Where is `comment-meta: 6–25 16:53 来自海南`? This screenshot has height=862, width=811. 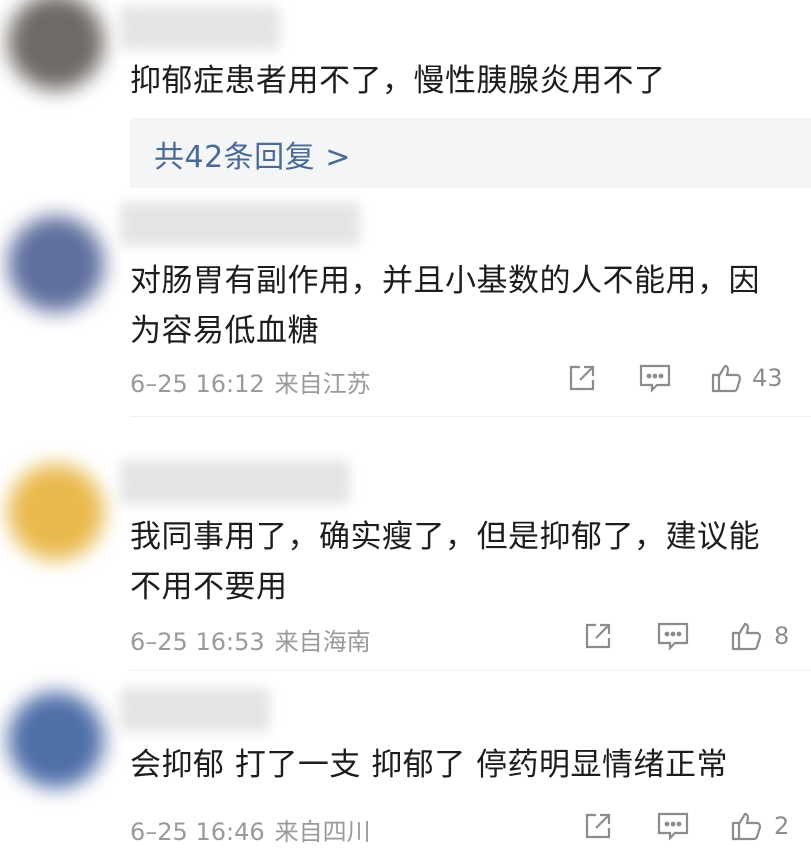
comment-meta: 6–25 16:53 来自海南 is located at coordinates (250, 639).